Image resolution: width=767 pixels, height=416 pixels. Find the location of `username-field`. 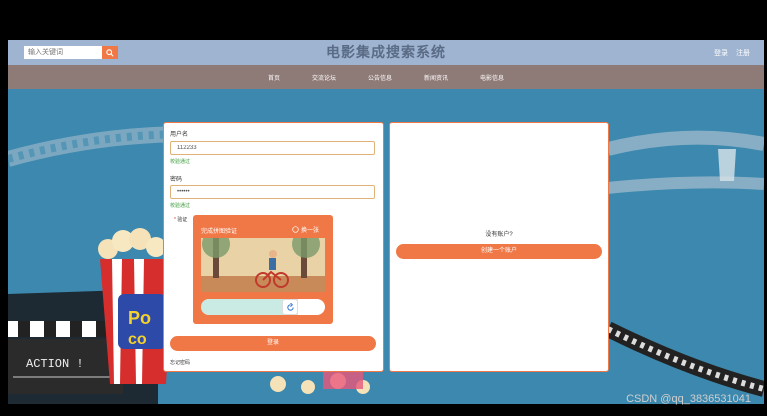

username-field is located at coordinates (272, 148).